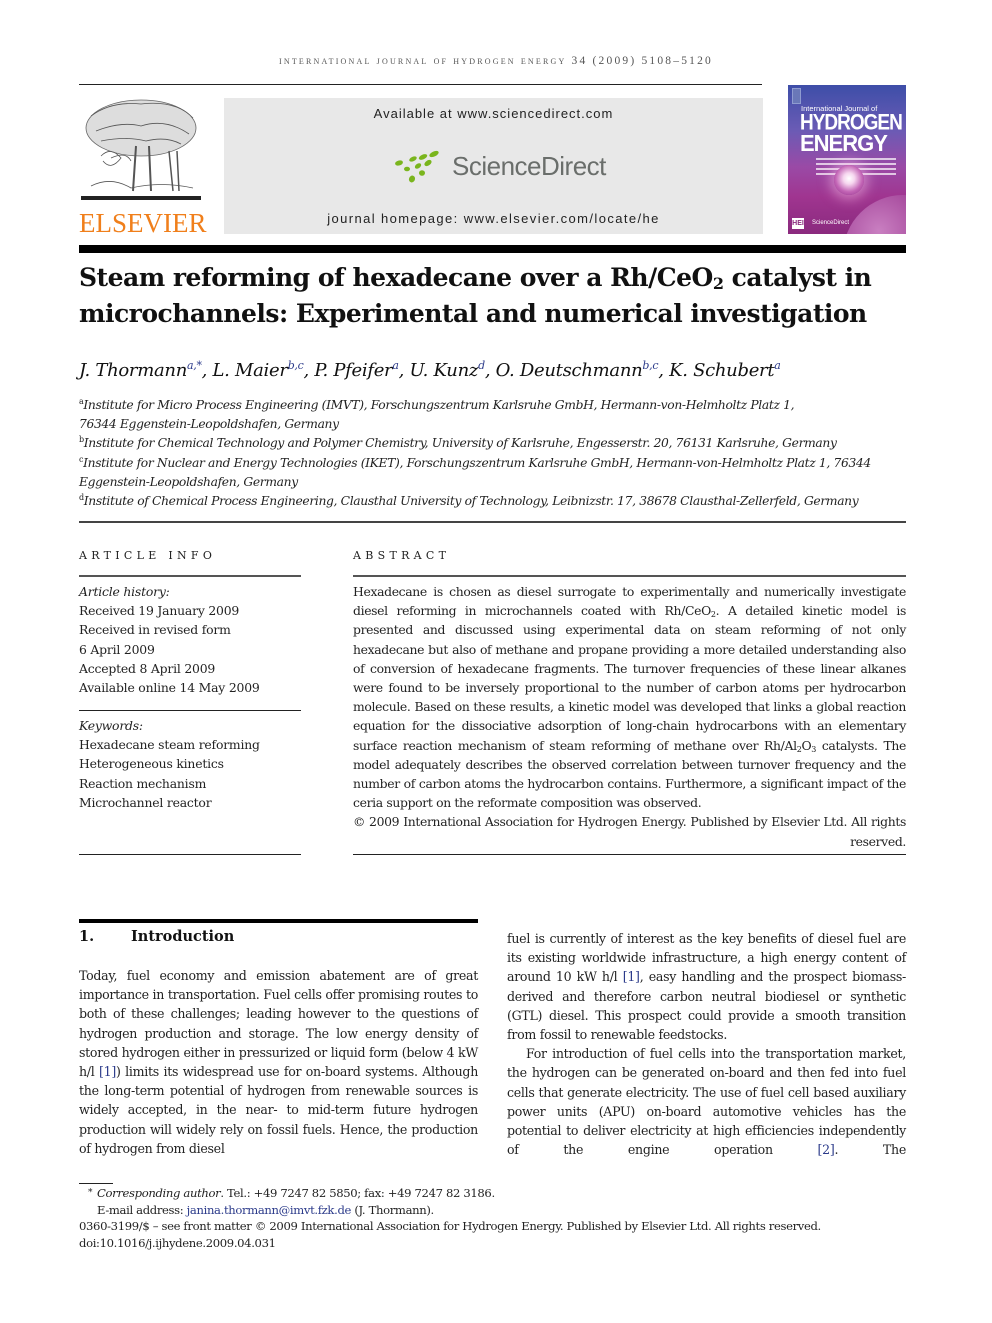  I want to click on section-number: 1., so click(87, 936).